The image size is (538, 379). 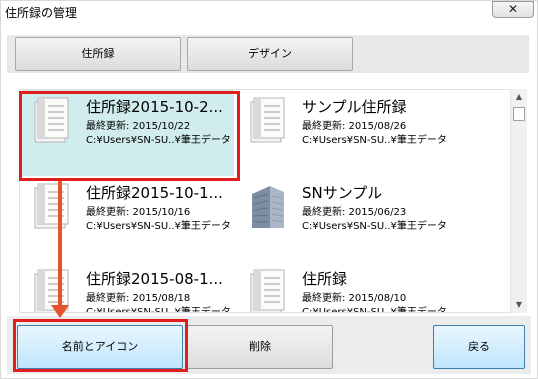 What do you see at coordinates (260, 347) in the screenshot?
I see `delete-button: 削除` at bounding box center [260, 347].